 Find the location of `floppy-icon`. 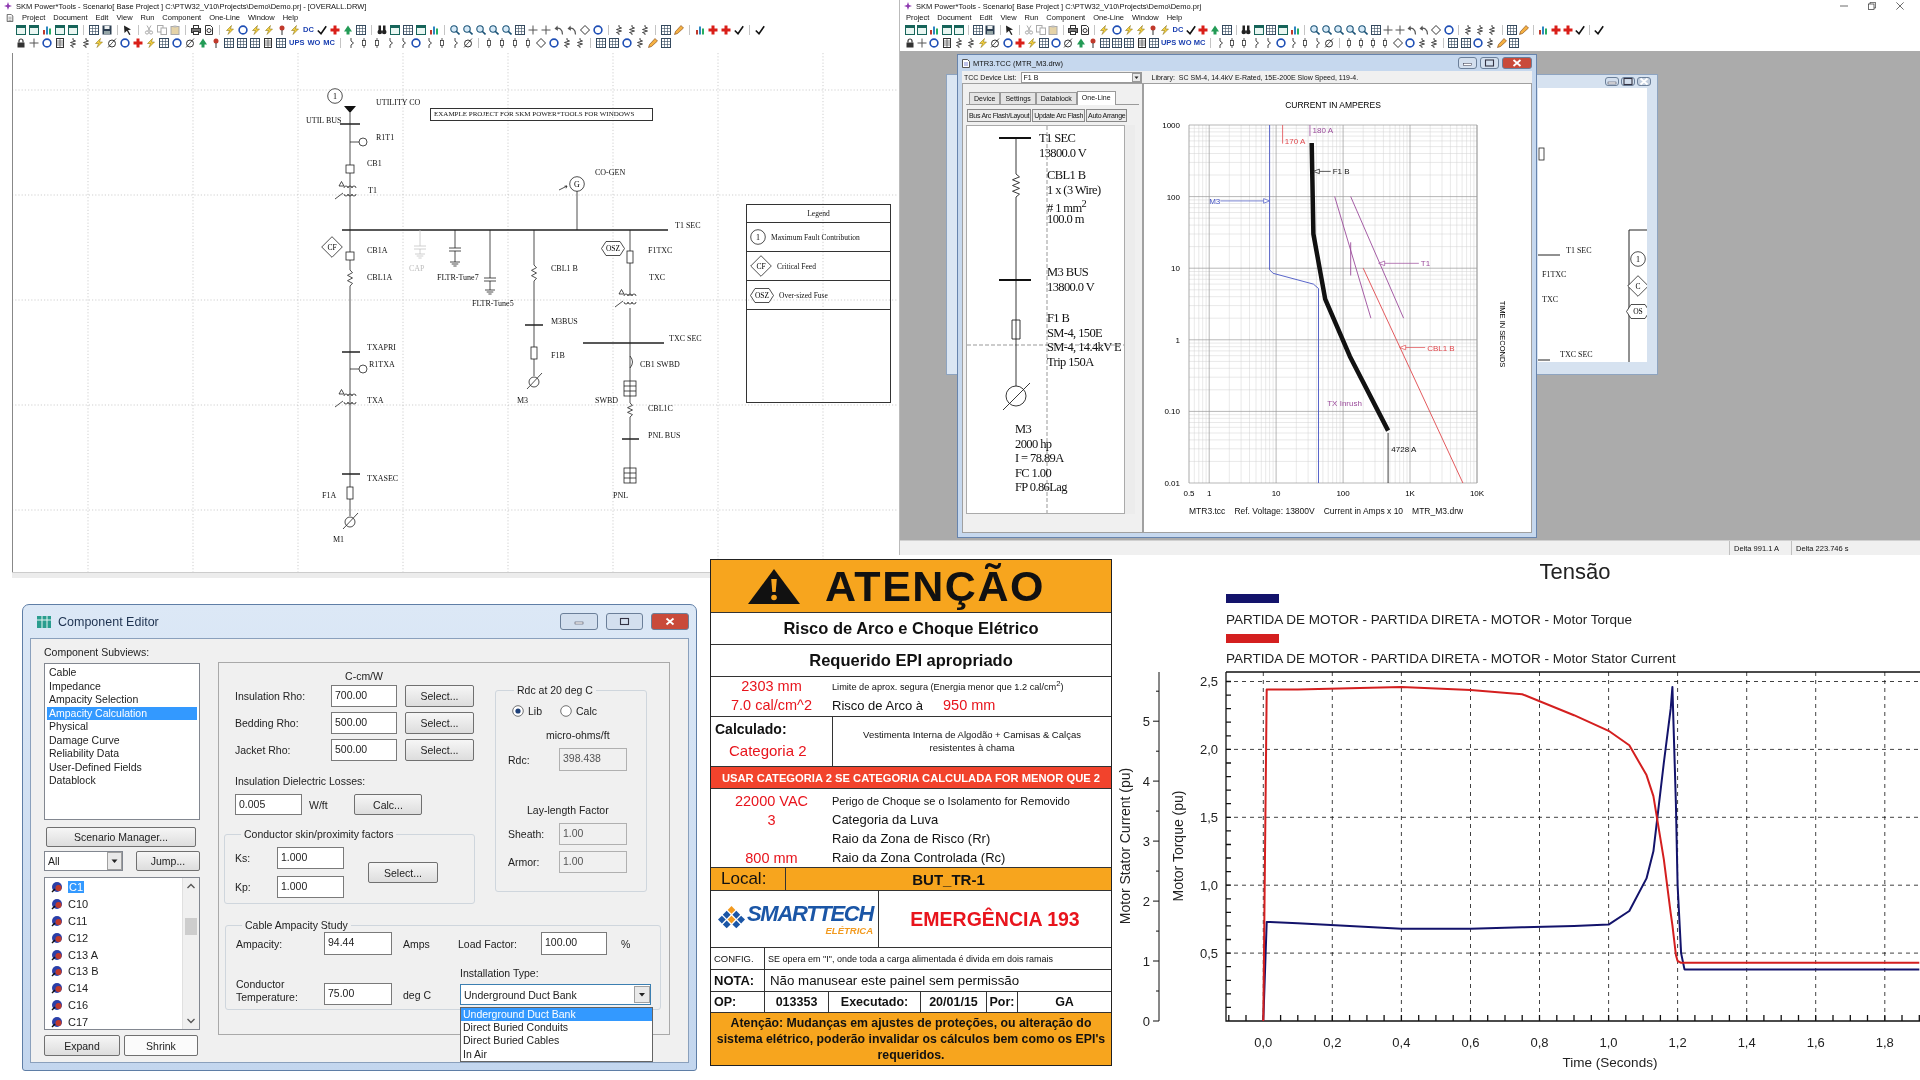

floppy-icon is located at coordinates (107, 29).